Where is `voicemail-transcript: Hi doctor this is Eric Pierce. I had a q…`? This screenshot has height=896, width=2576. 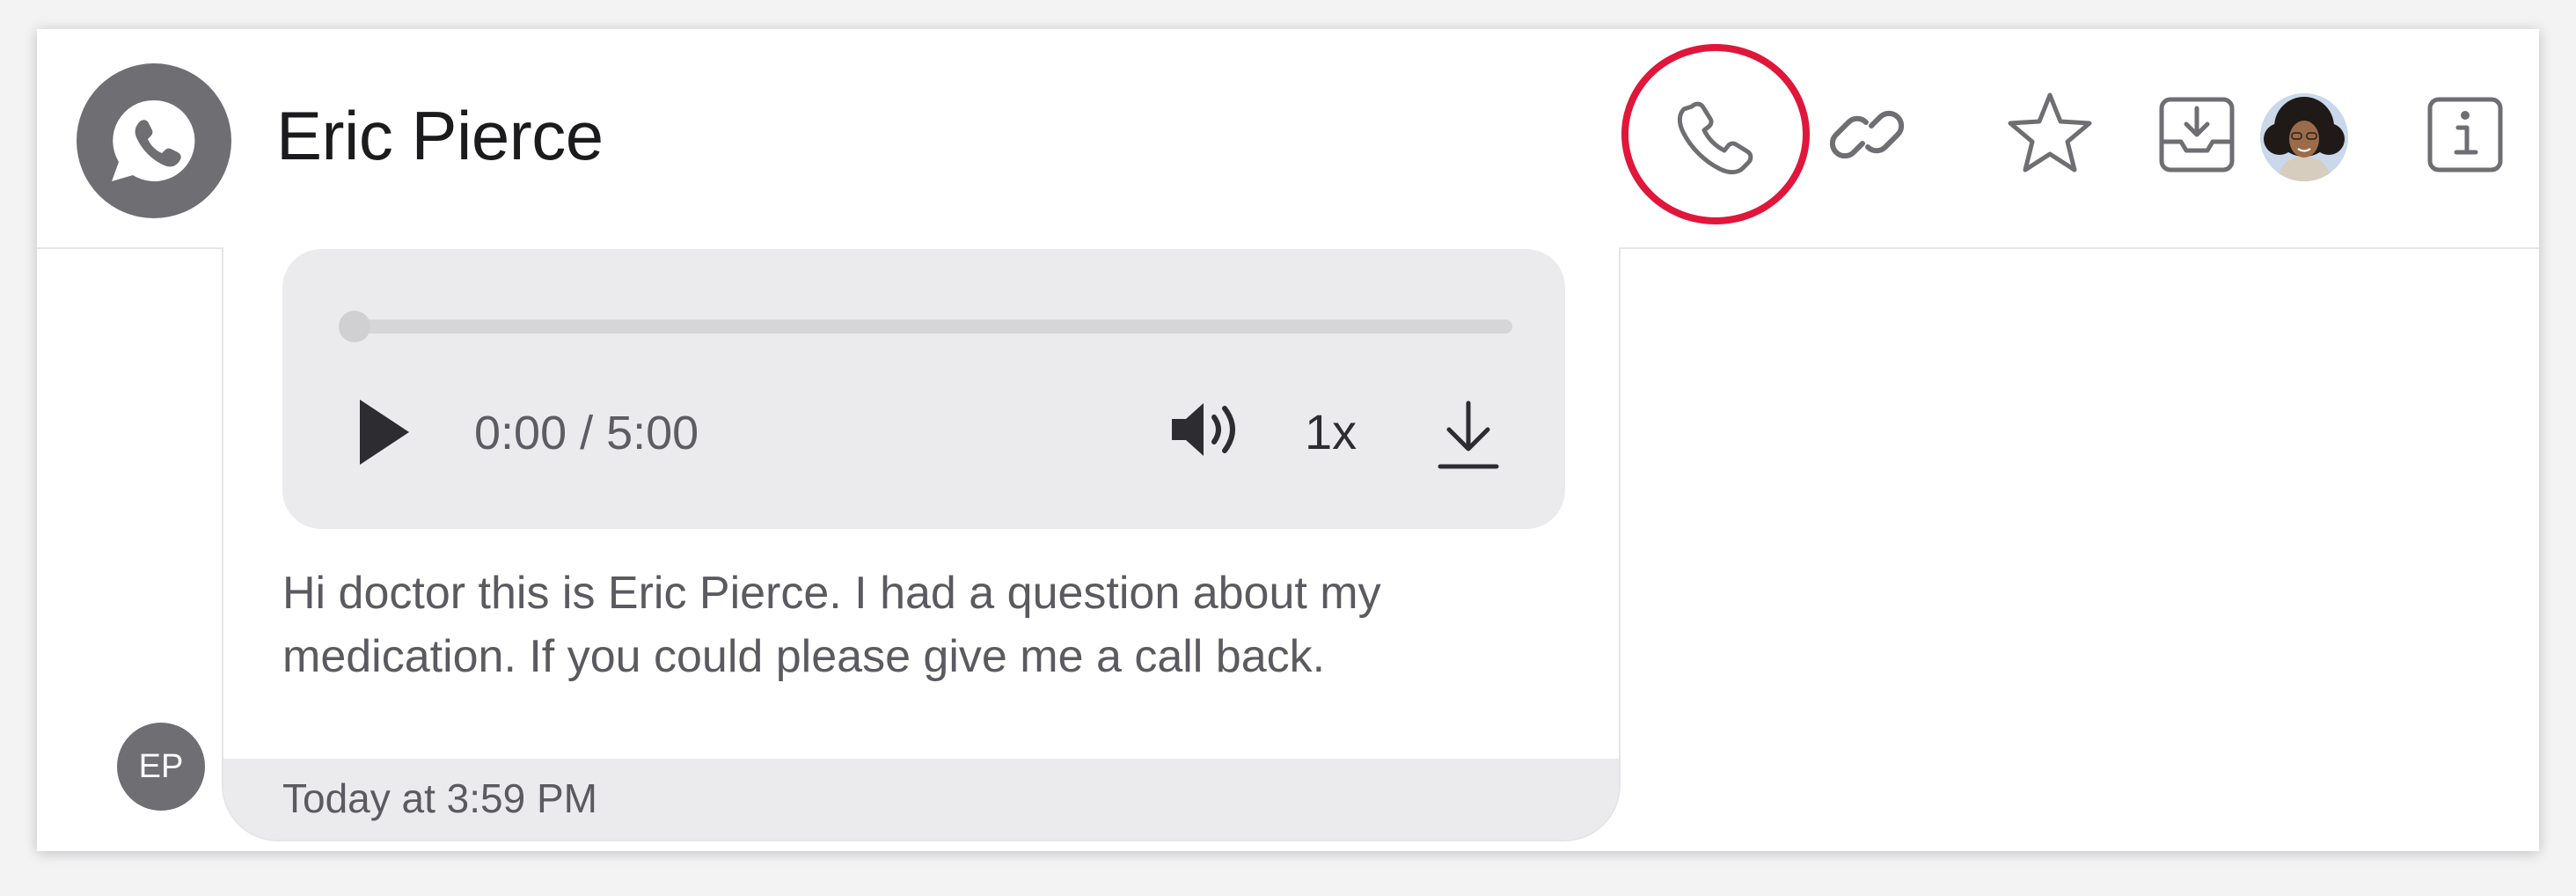 voicemail-transcript: Hi doctor this is Eric Pierce. I had a q… is located at coordinates (831, 625).